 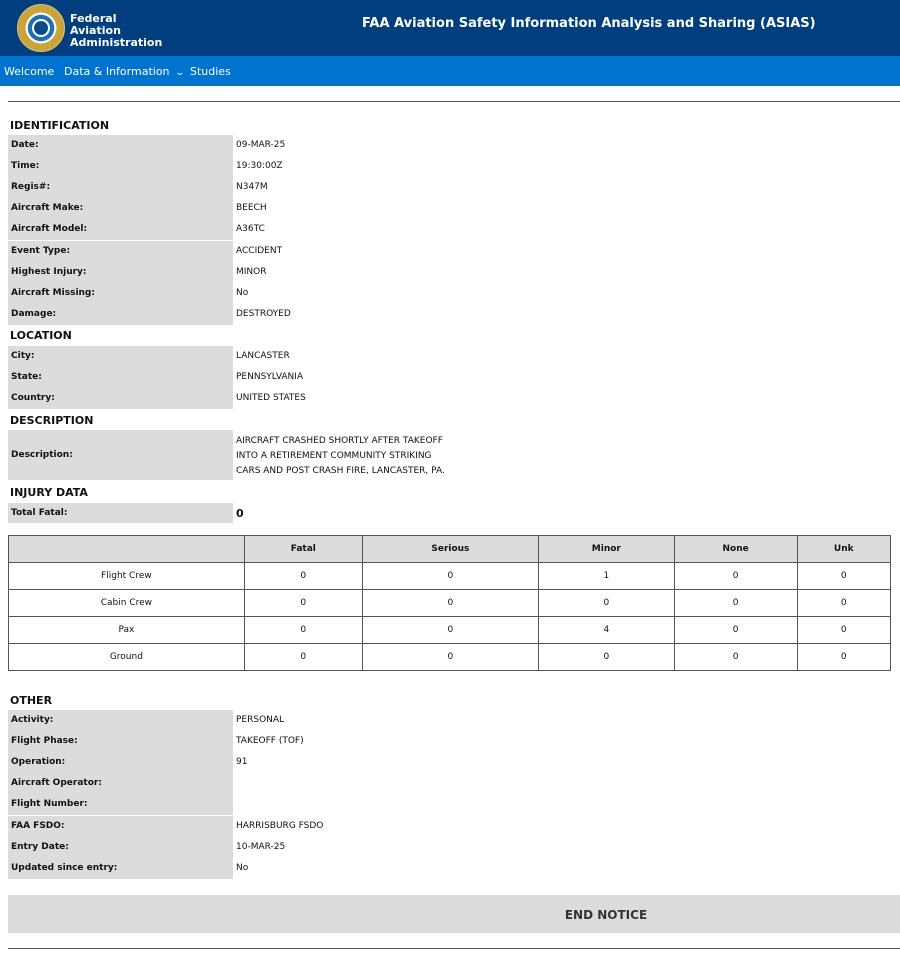 What do you see at coordinates (120, 188) in the screenshot?
I see `field-label: Regis#:` at bounding box center [120, 188].